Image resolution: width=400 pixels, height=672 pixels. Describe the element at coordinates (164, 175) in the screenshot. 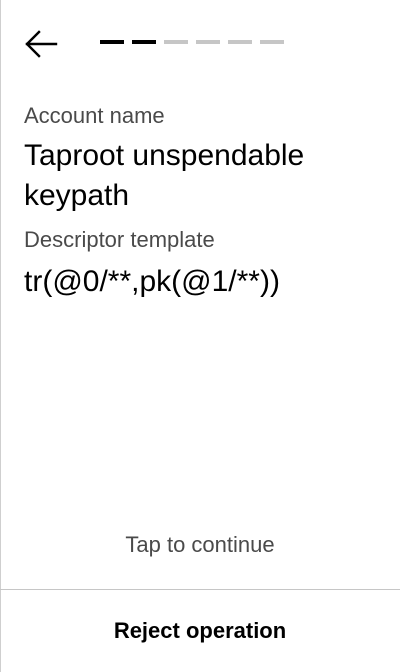

I see `account-name-value: Taproot unspendable keypath` at that location.